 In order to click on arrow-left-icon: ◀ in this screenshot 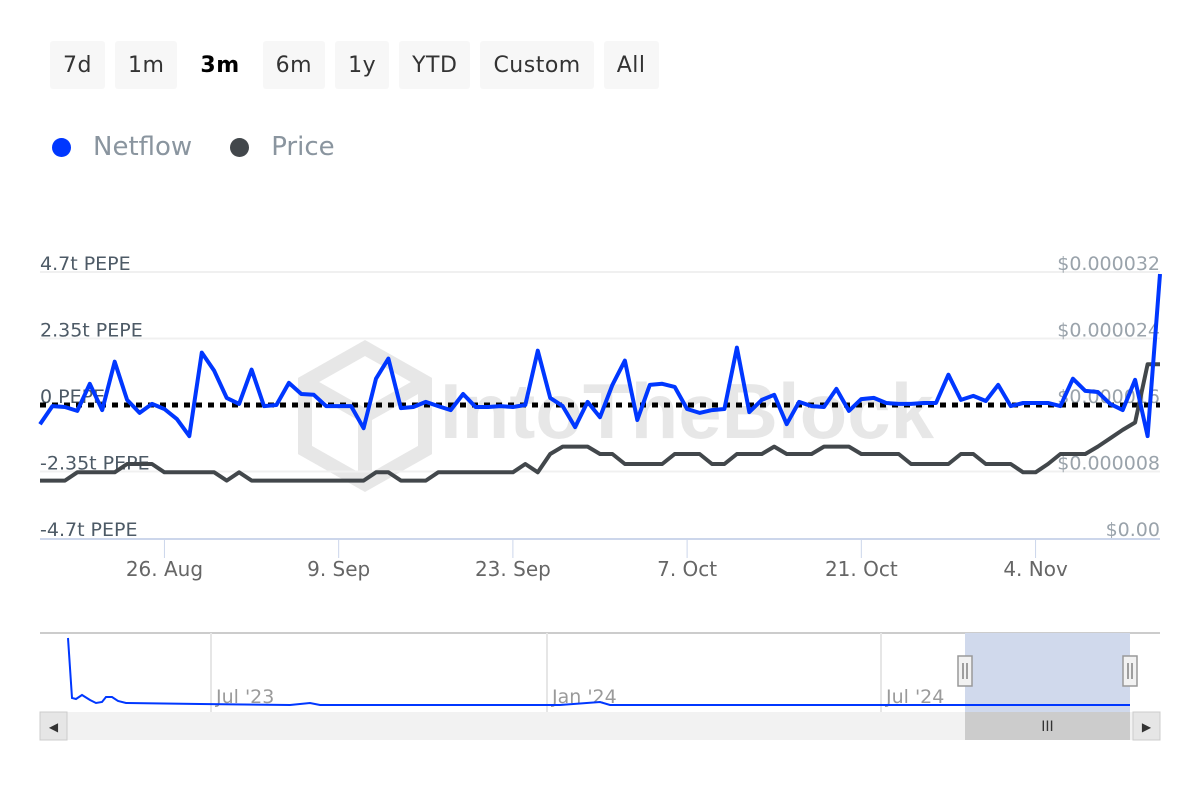, I will do `click(54, 727)`.